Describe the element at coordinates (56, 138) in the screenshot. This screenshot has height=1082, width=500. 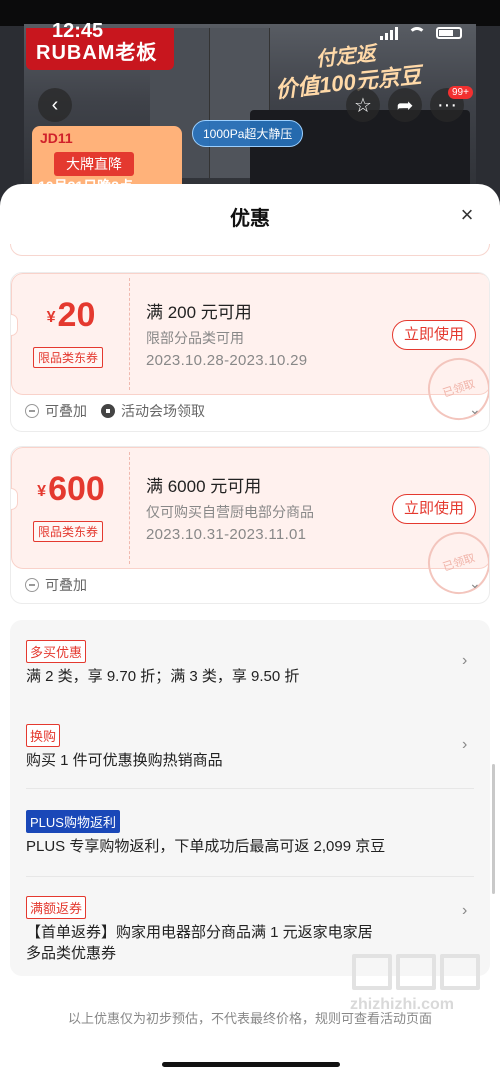
I see `event-logo: JD11` at that location.